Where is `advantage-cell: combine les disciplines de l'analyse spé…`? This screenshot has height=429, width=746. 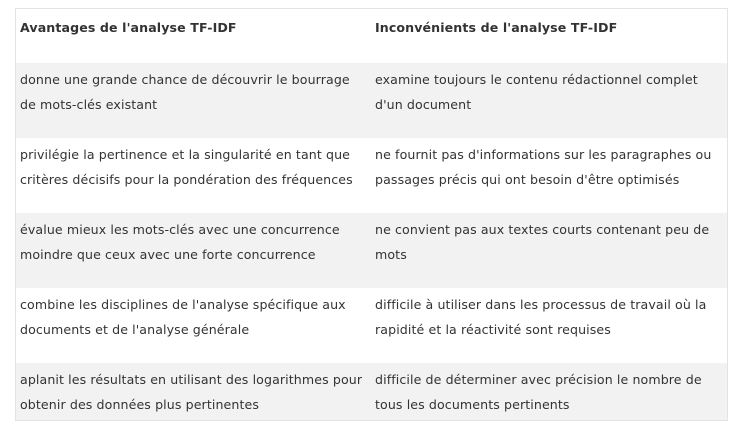 advantage-cell: combine les disciplines de l'analyse spé… is located at coordinates (193, 325).